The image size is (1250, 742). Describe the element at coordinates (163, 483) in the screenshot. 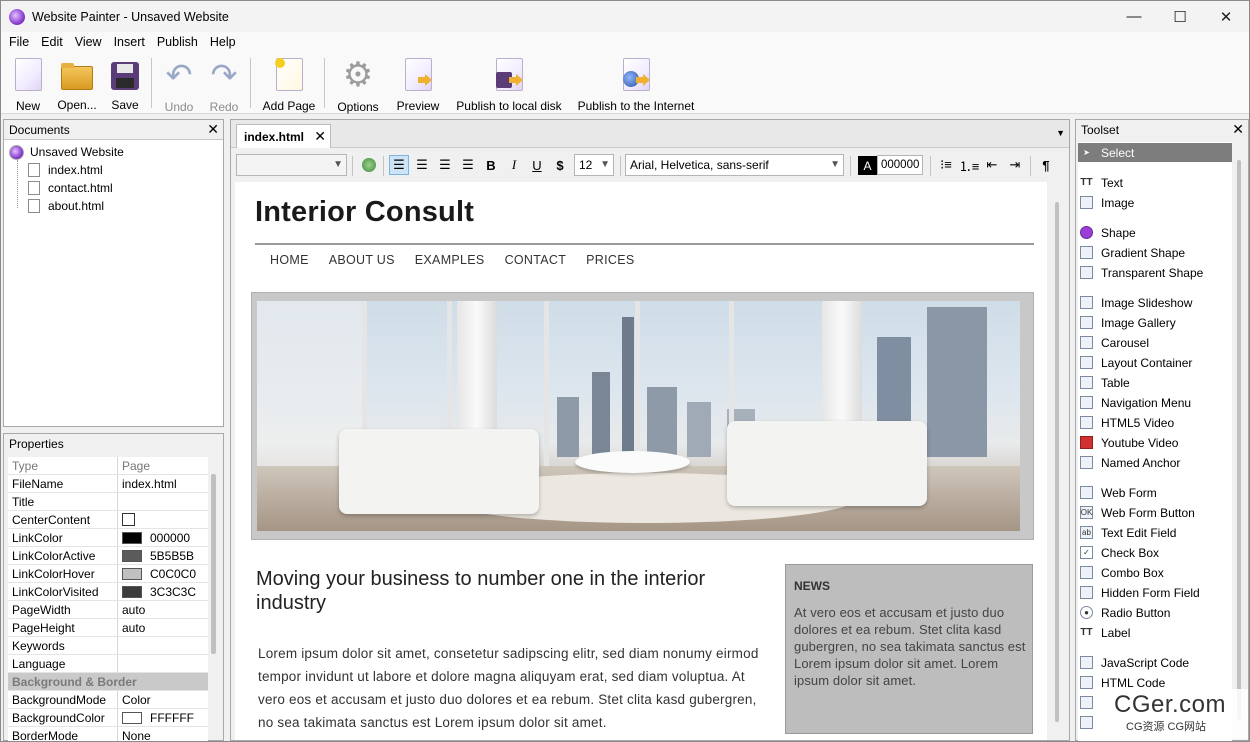

I see `property-value: index.html` at that location.